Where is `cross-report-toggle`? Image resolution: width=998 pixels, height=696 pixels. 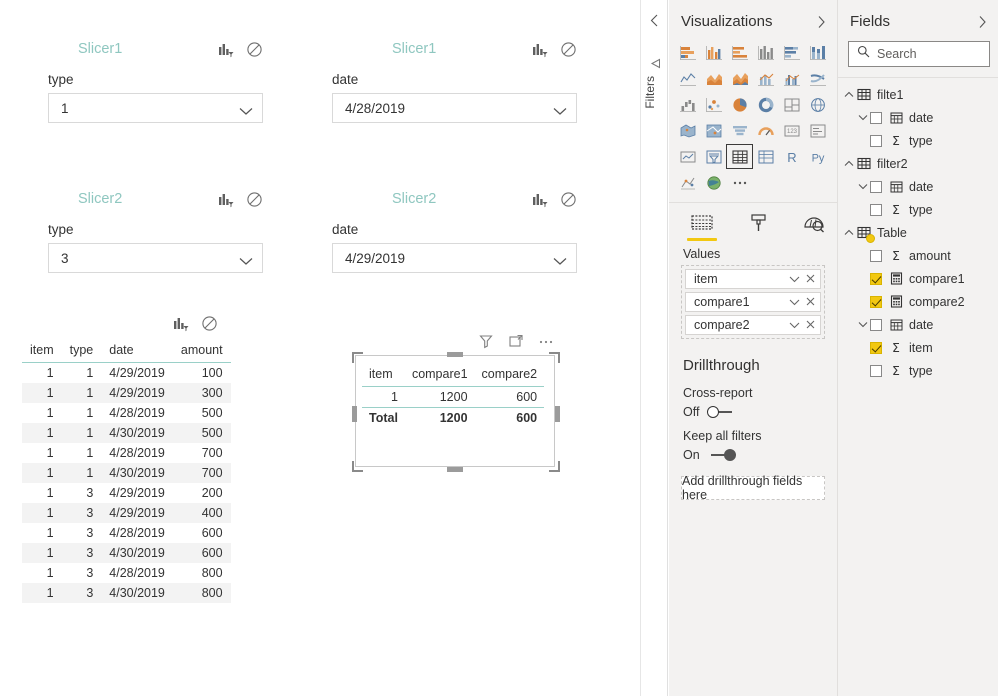 cross-report-toggle is located at coordinates (721, 412).